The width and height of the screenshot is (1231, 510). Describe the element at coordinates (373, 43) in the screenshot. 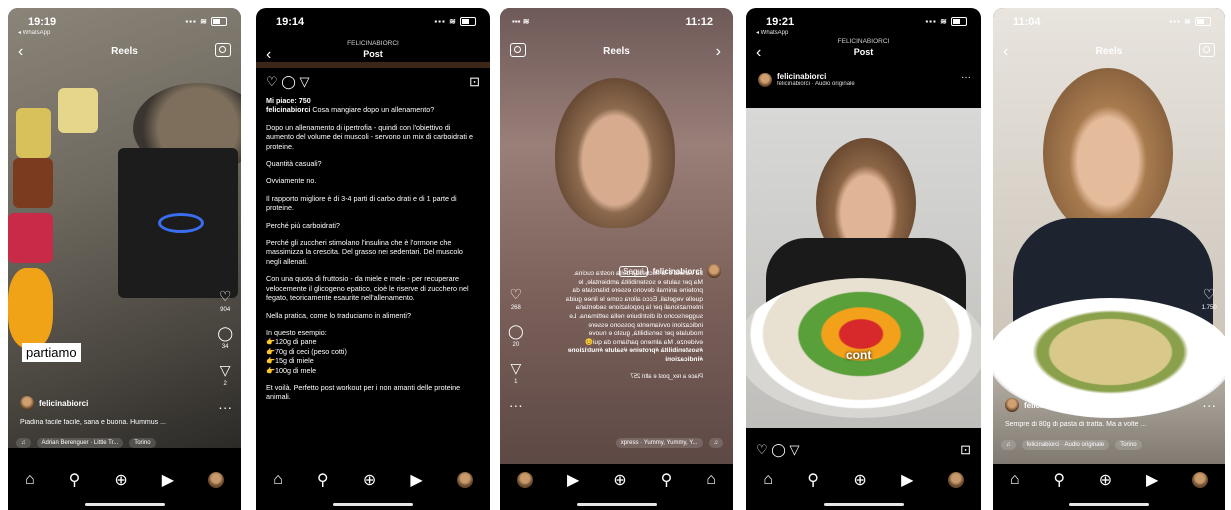

I see `header-user: FELICINABIORCI` at that location.